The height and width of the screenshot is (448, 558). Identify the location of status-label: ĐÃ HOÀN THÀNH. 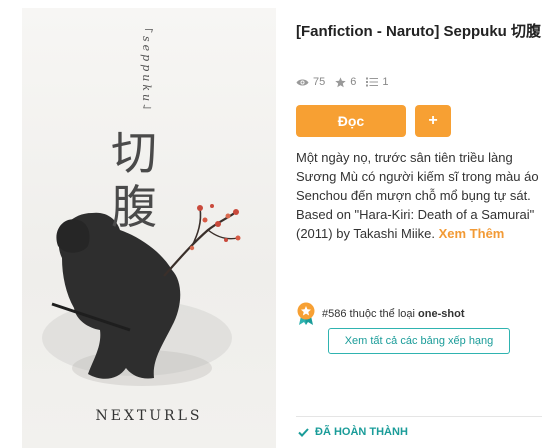
(361, 432).